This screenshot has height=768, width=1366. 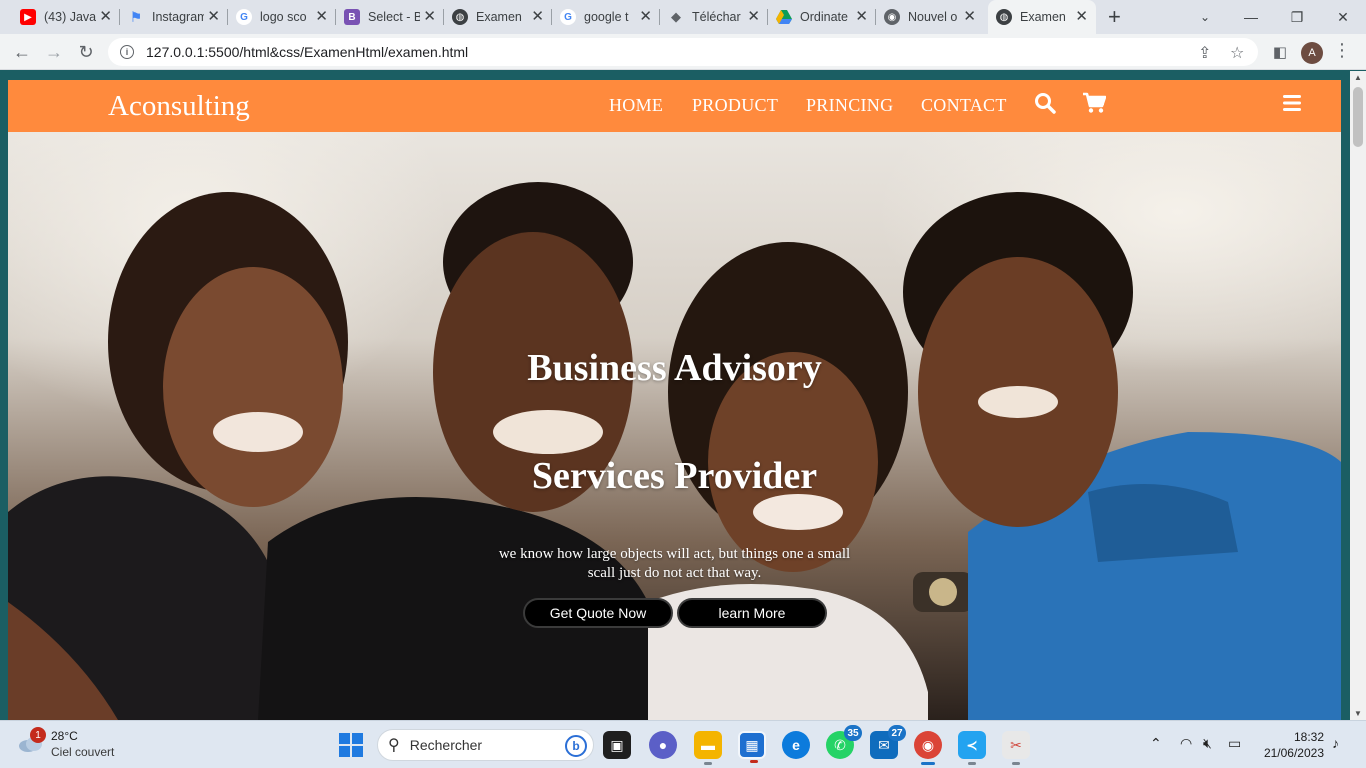 I want to click on browser-tab-8: Ordinate ✕, so click(x=822, y=17).